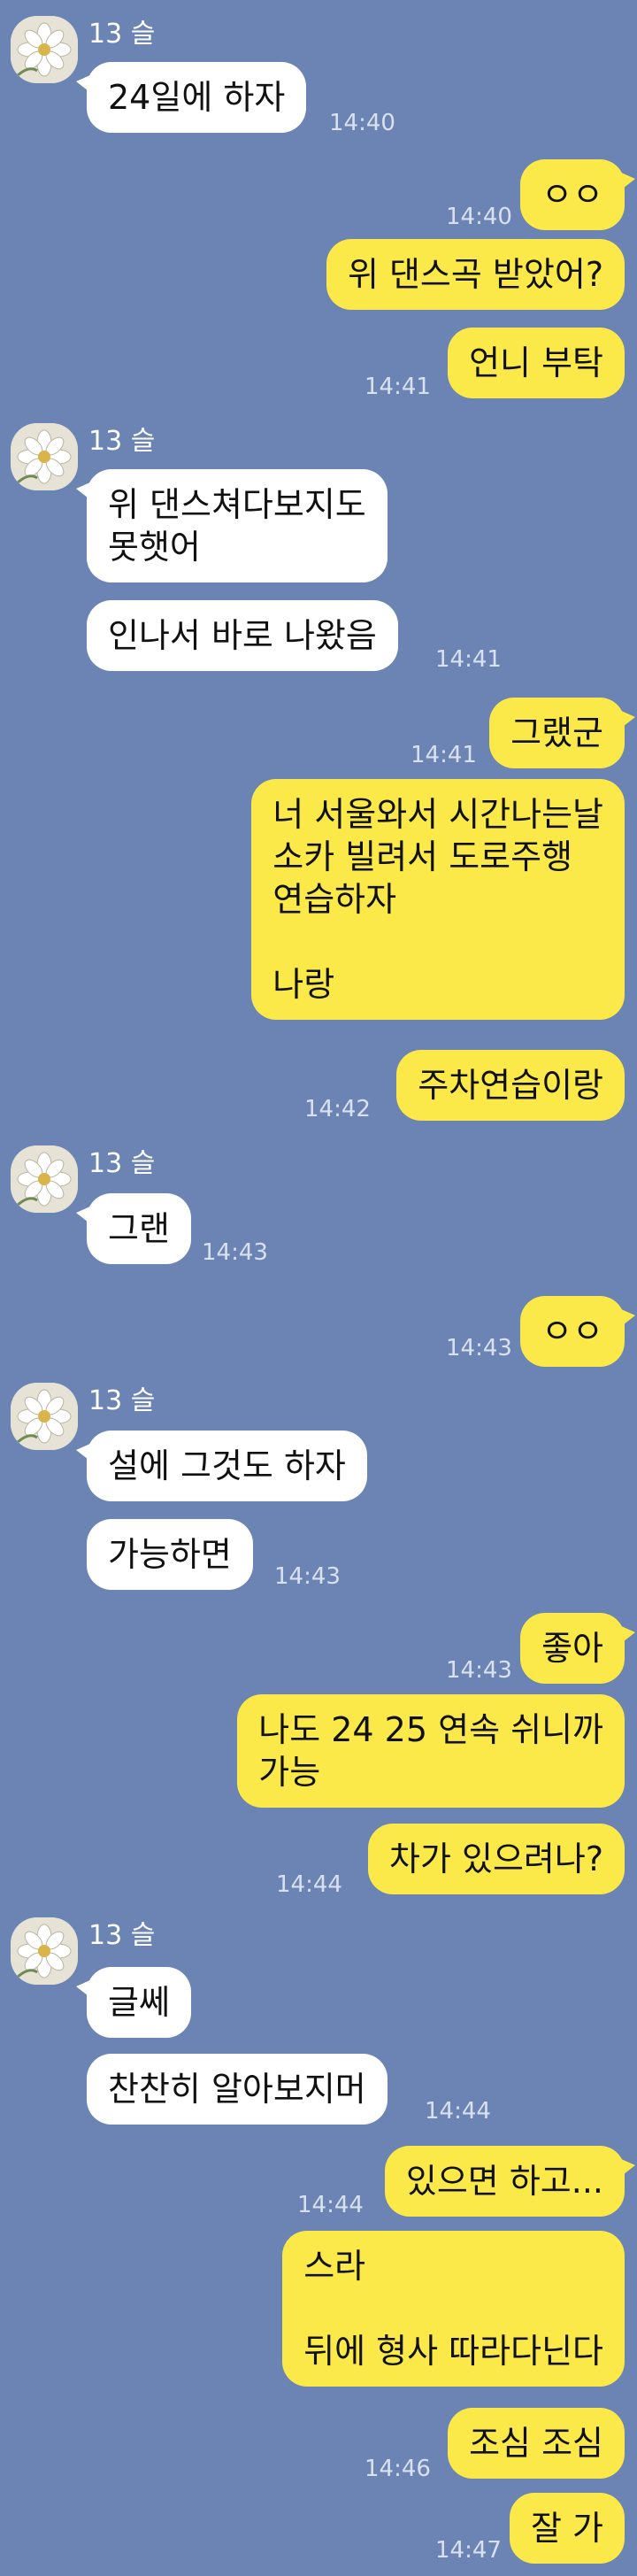 The height and width of the screenshot is (2576, 637). What do you see at coordinates (237, 2089) in the screenshot?
I see `message-bubble: 찬찬히 알아보지머` at bounding box center [237, 2089].